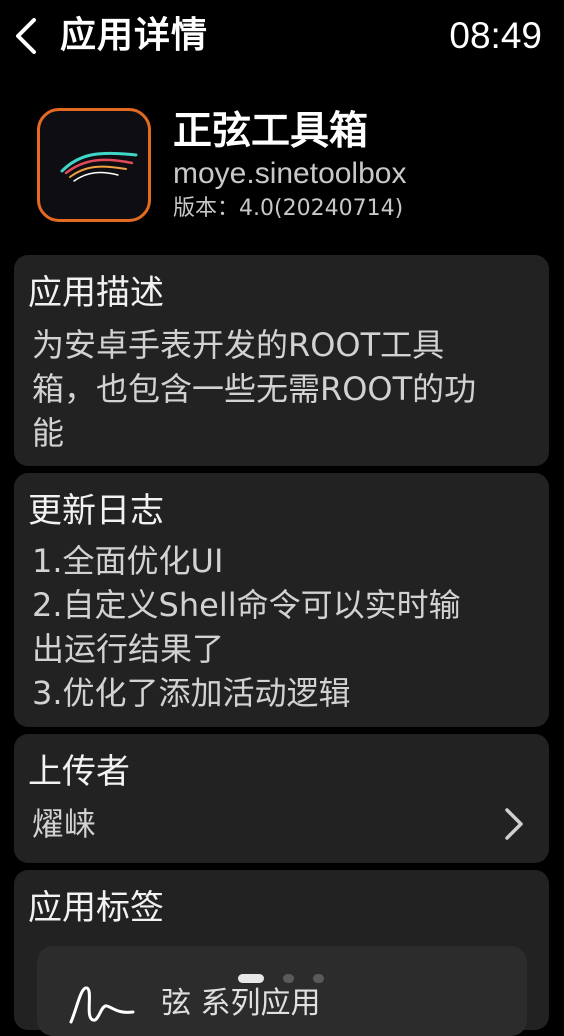  Describe the element at coordinates (48, 433) in the screenshot. I see `description-line: 能` at that location.